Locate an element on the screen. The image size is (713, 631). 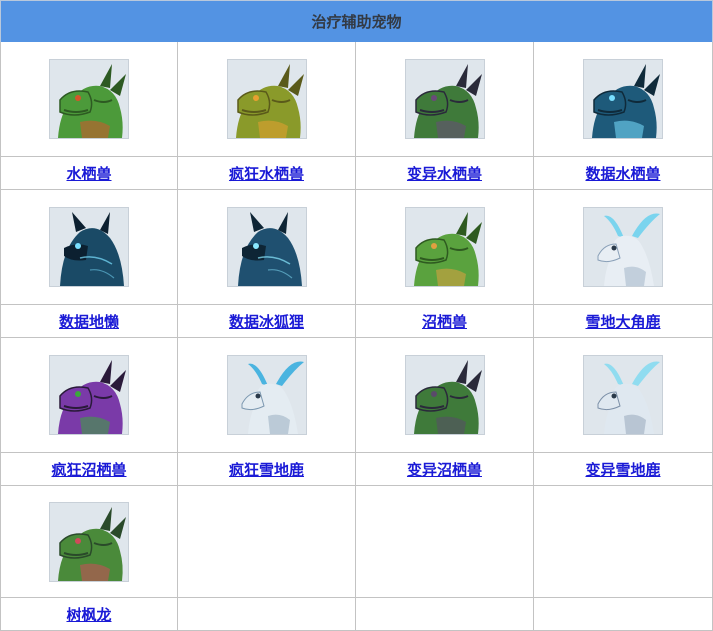
pet-name-link: 疯狂雪地鹿 is located at coordinates (266, 469).